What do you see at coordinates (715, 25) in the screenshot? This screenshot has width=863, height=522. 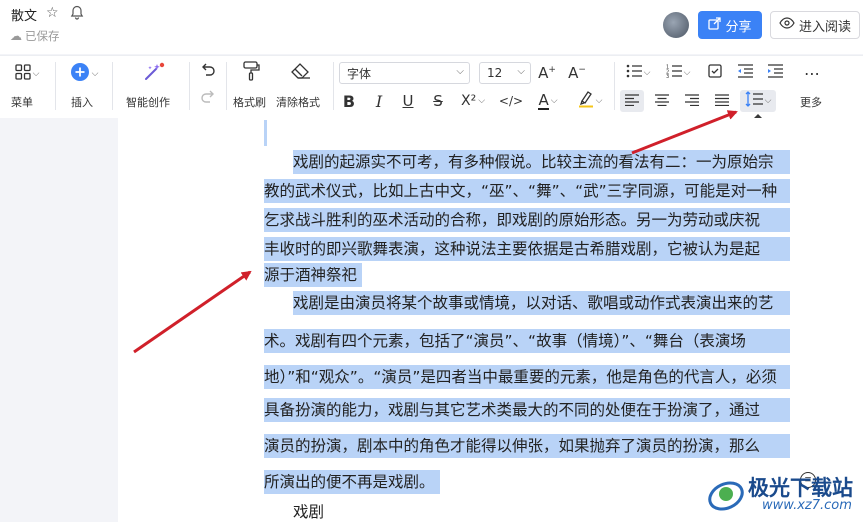 I see `share-icon` at bounding box center [715, 25].